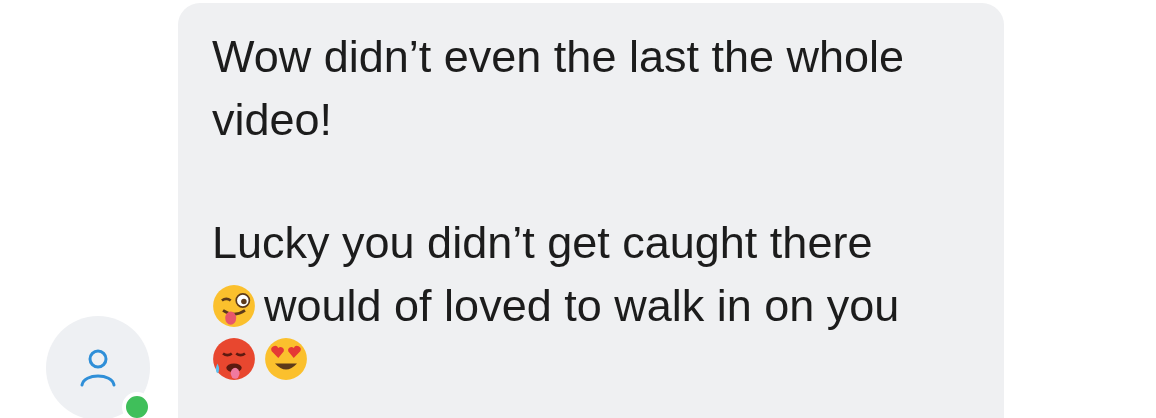 This screenshot has height=418, width=1156. What do you see at coordinates (286, 359) in the screenshot?
I see `heart-eyes-emoji-icon` at bounding box center [286, 359].